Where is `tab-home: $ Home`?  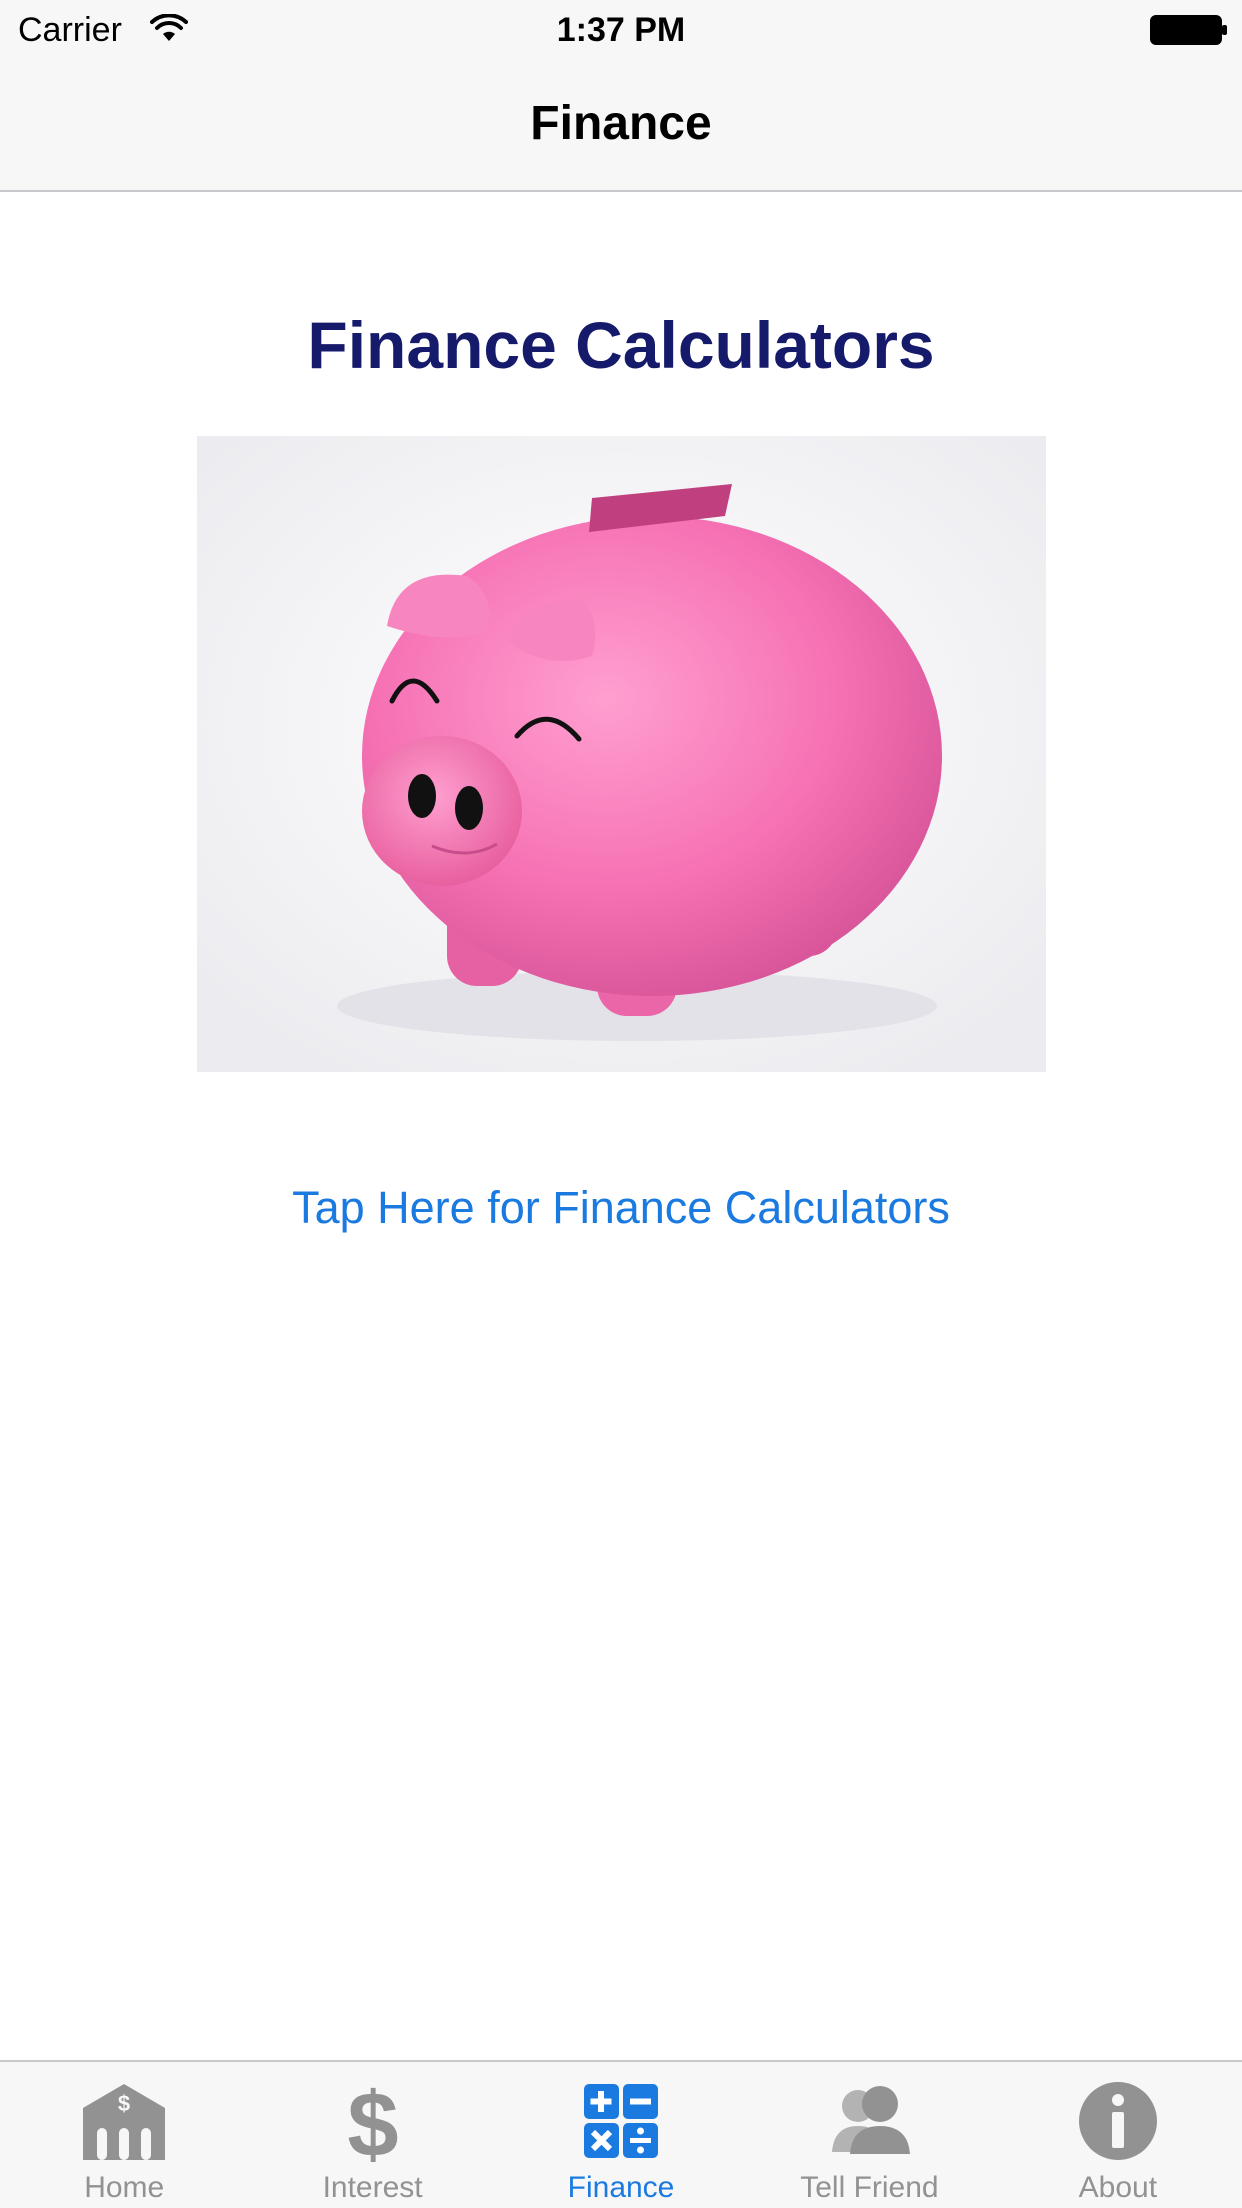
tab-home: $ Home is located at coordinates (124, 2135).